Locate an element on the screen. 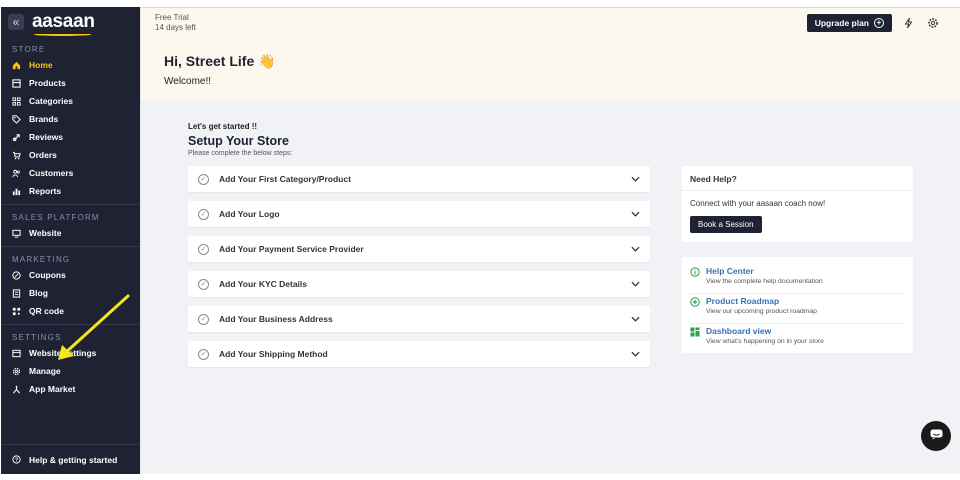 Image resolution: width=960 pixels, height=480 pixels. setup-step-shipping: ✓ Add Your Shipping Method is located at coordinates (419, 354).